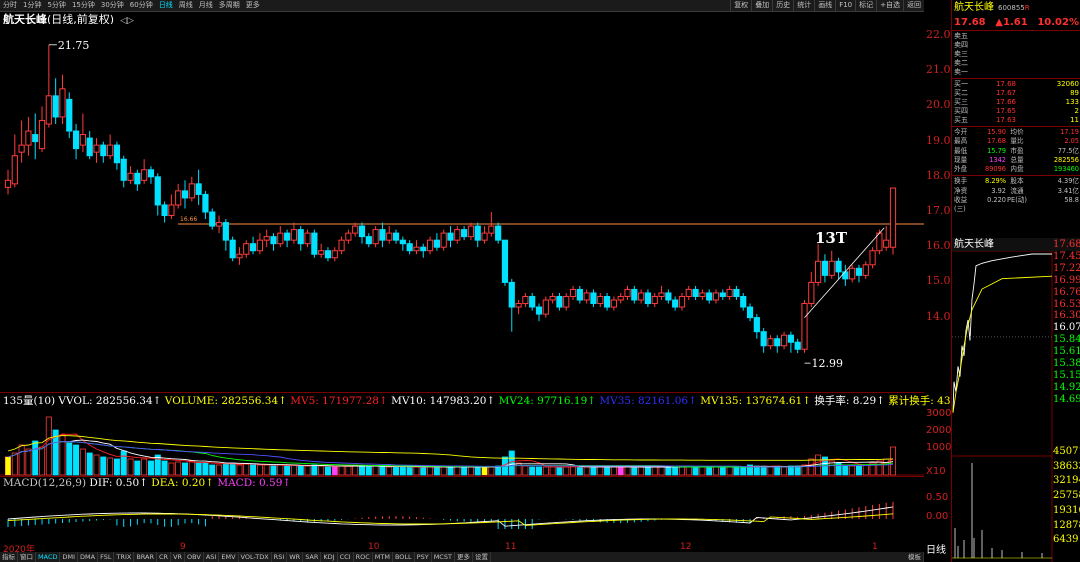  Describe the element at coordinates (141, 5) in the screenshot. I see `period-tab: 60分钟` at that location.